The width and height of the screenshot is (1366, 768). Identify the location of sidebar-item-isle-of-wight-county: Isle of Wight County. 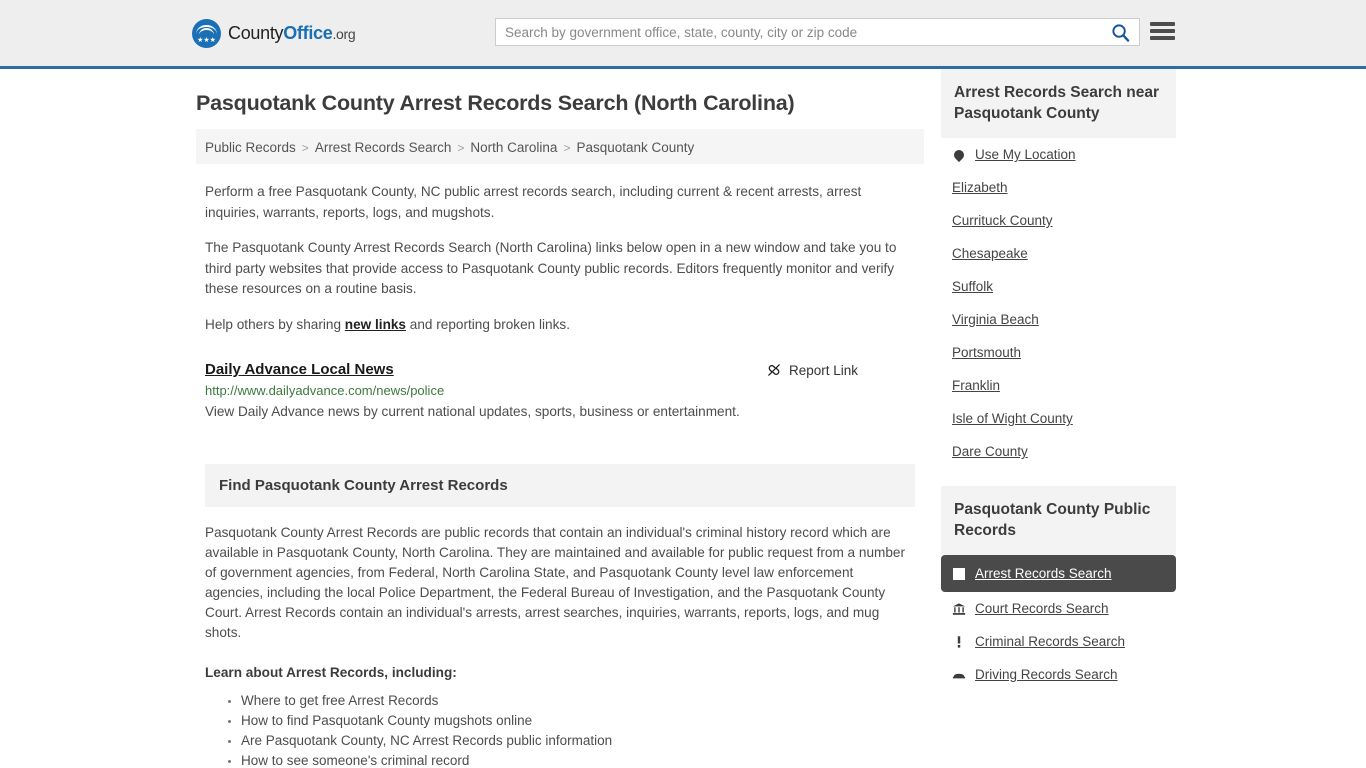
(1058, 418).